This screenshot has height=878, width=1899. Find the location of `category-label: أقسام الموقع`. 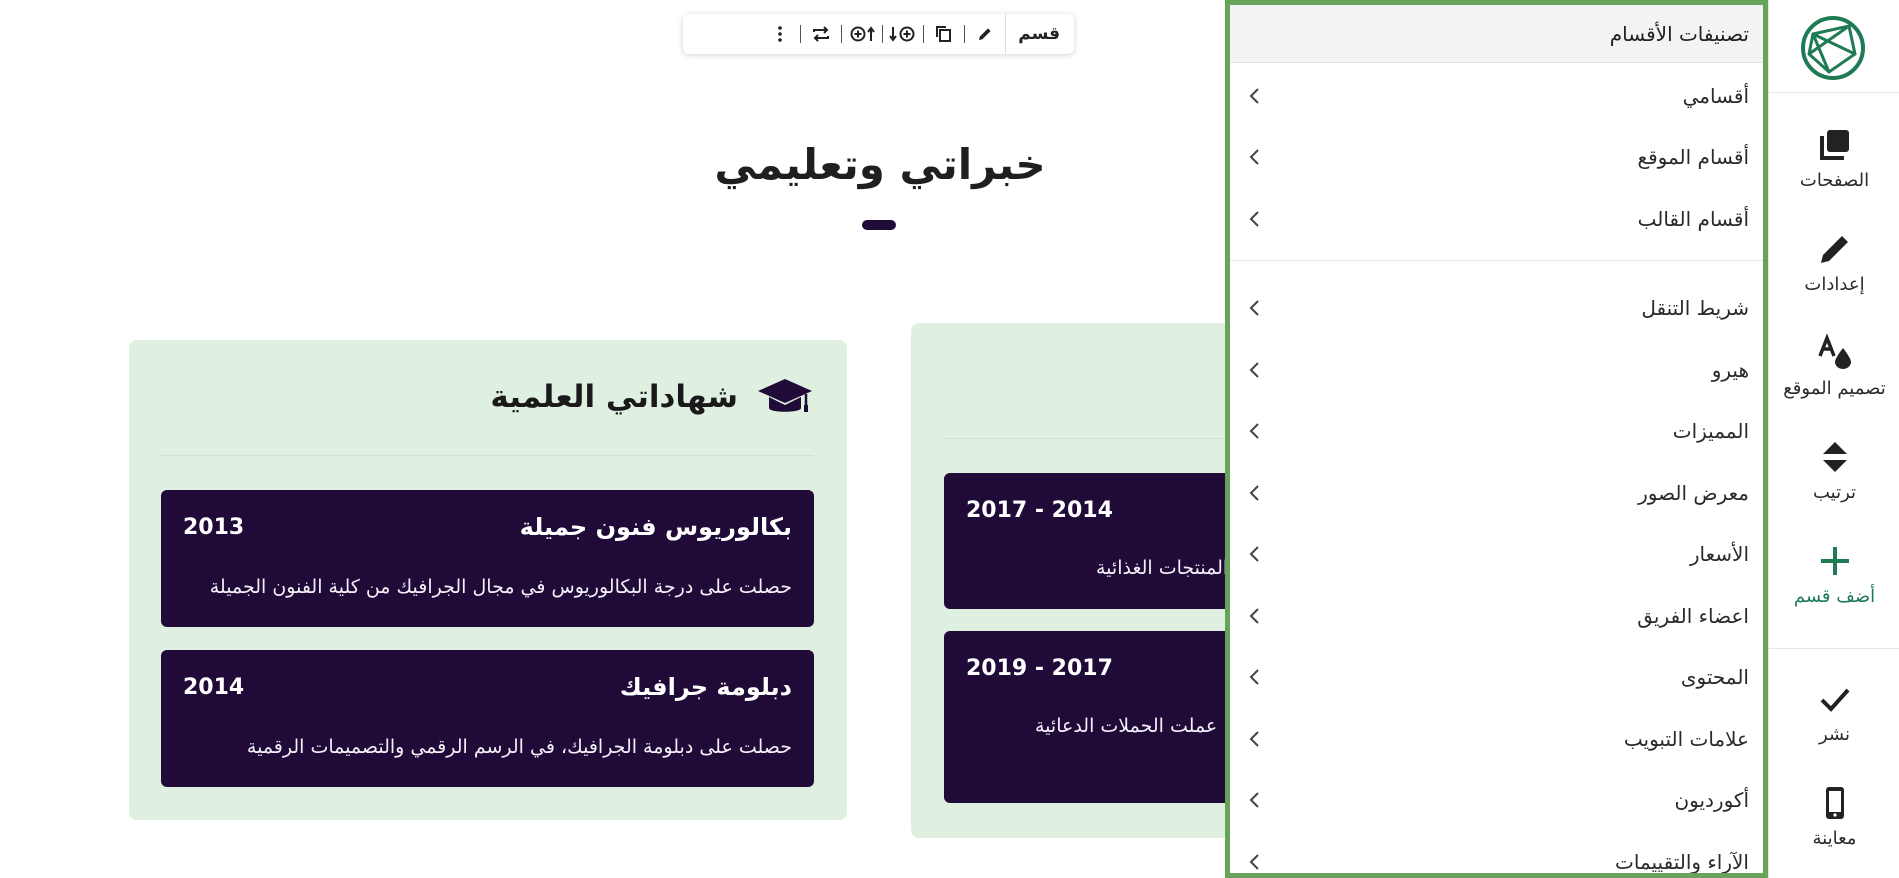

category-label: أقسام الموقع is located at coordinates (1693, 157).